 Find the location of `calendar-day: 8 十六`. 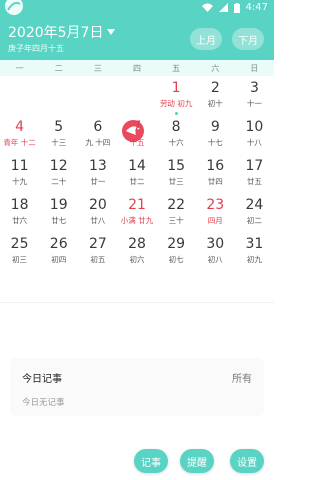

calendar-day: 8 十六 is located at coordinates (176, 136).